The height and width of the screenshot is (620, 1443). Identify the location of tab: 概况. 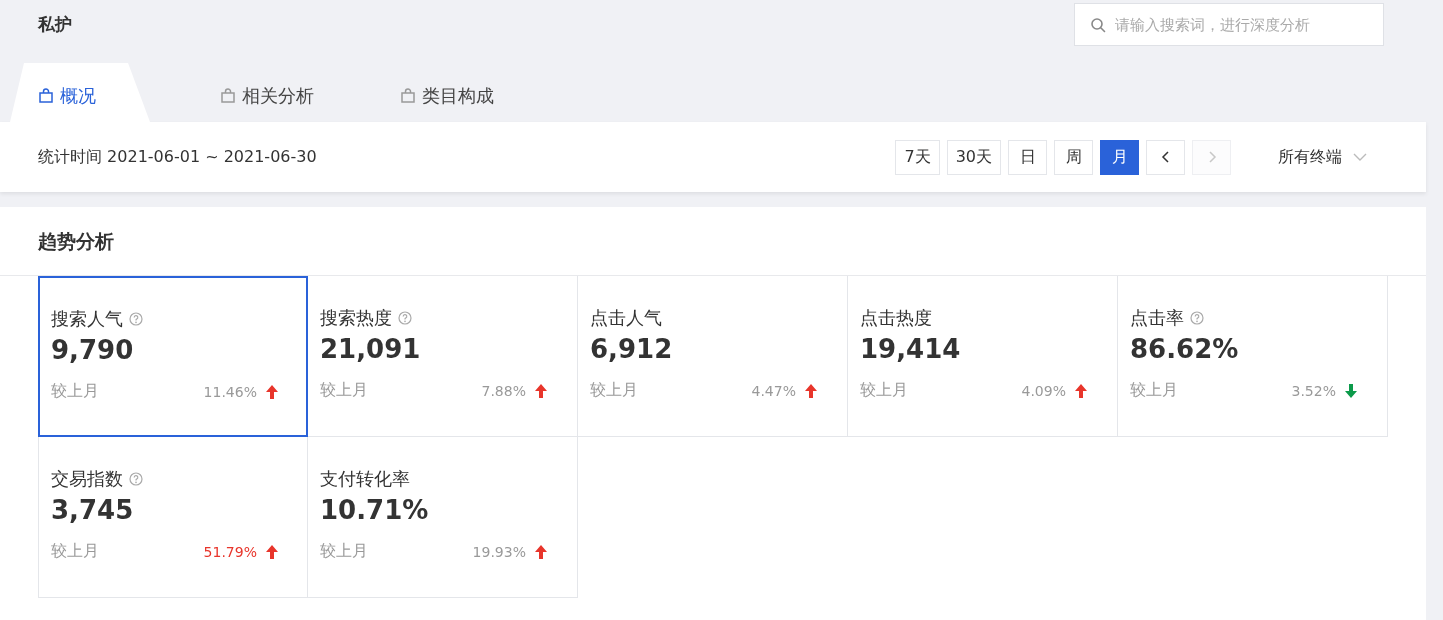
(80, 92).